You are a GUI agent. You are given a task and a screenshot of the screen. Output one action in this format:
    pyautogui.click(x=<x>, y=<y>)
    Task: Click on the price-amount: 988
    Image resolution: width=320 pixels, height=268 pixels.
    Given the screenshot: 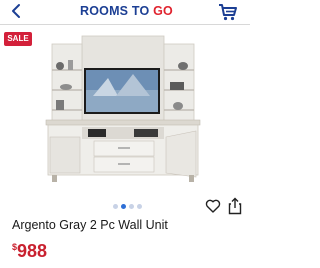 What is the action you would take?
    pyautogui.click(x=32, y=251)
    